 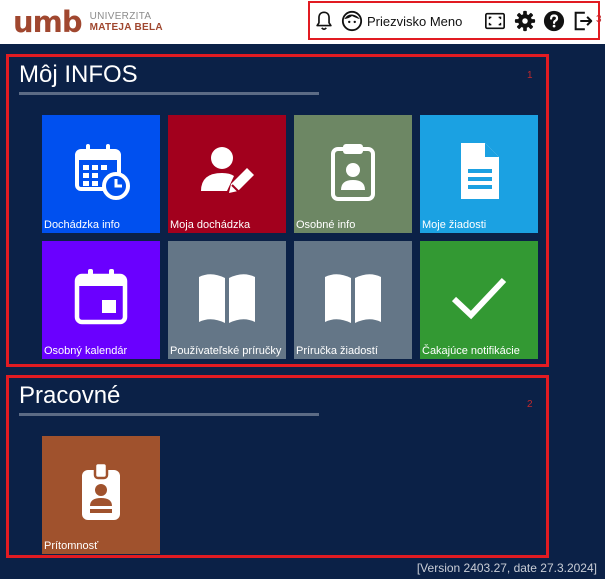 I want to click on tile-label: Osobné info, so click(x=326, y=225).